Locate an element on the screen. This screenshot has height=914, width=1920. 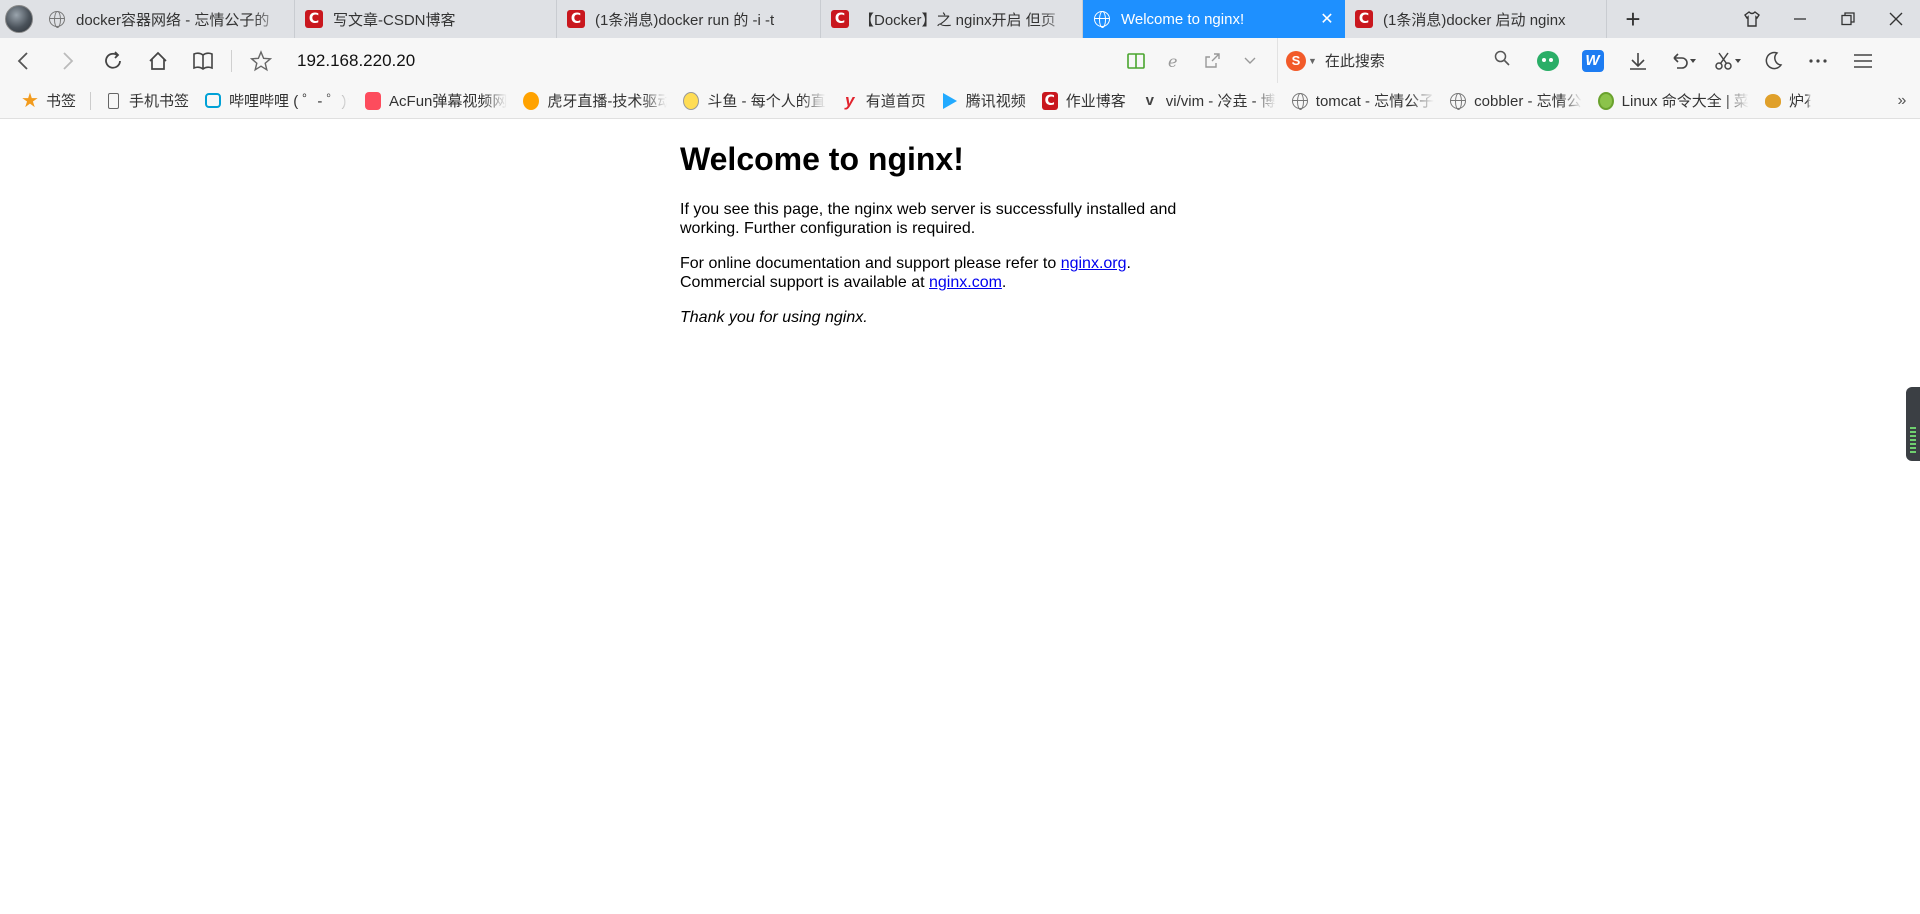
reload-button is located at coordinates (112, 60).